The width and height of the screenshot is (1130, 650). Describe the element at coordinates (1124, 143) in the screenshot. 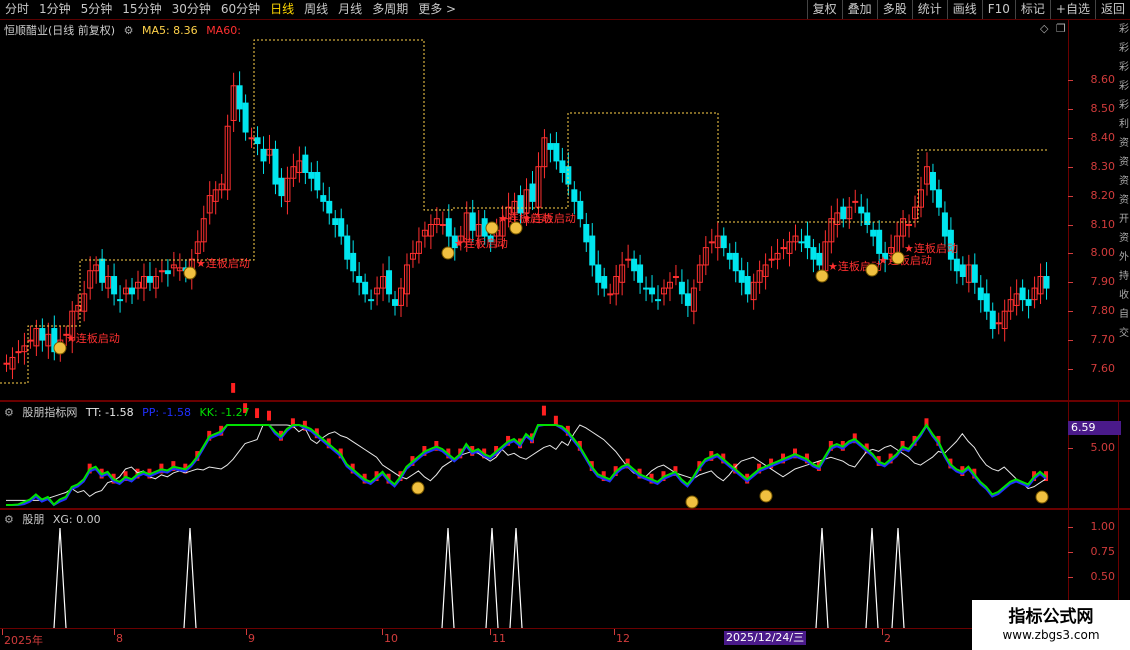

I see `side-text-6: 资` at that location.